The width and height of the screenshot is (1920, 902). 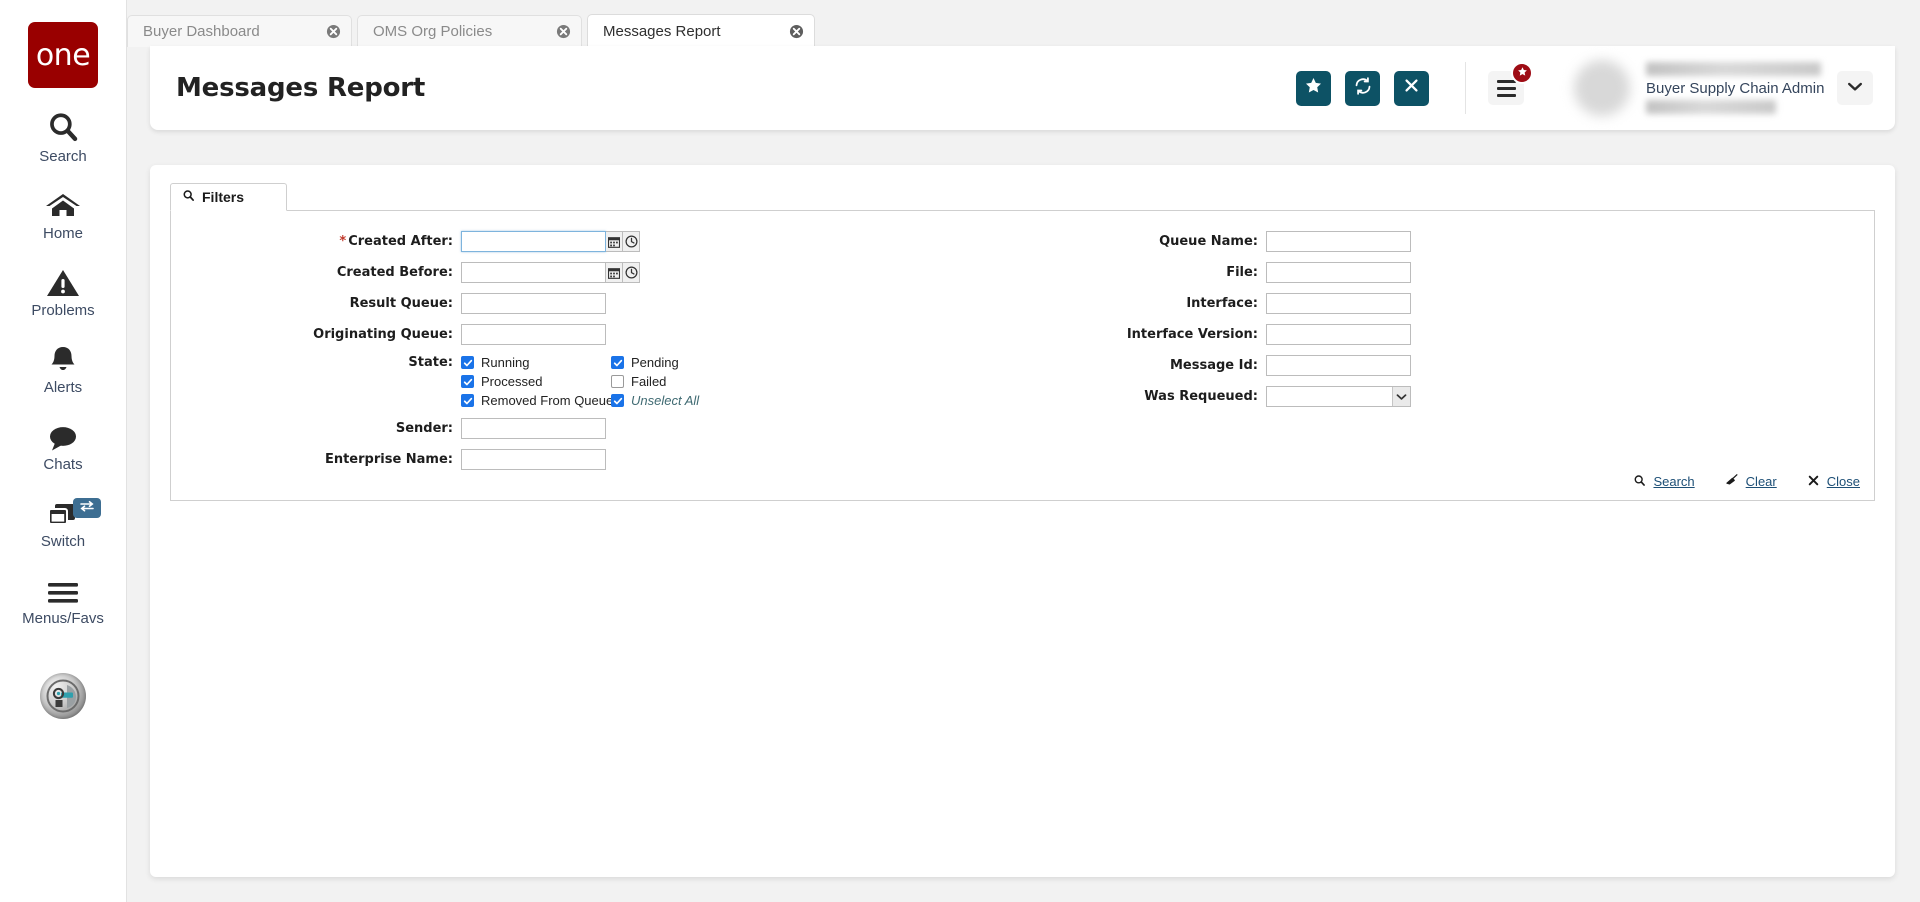 What do you see at coordinates (63, 464) in the screenshot?
I see `sidebar-item-label: Chats` at bounding box center [63, 464].